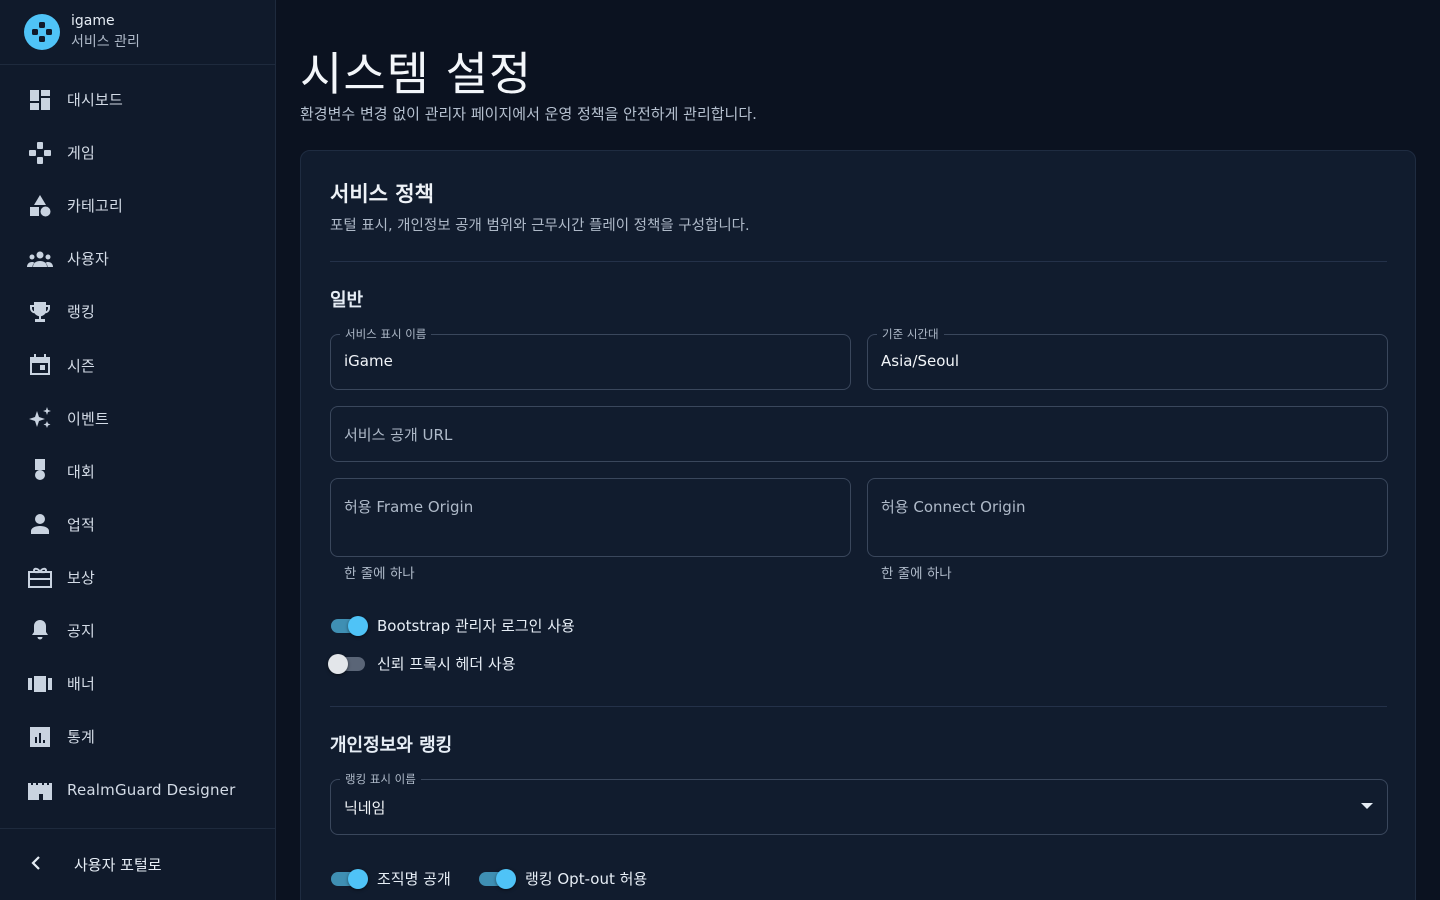 The image size is (1440, 900). What do you see at coordinates (382, 194) in the screenshot?
I see `card-title: 서비스 정책` at bounding box center [382, 194].